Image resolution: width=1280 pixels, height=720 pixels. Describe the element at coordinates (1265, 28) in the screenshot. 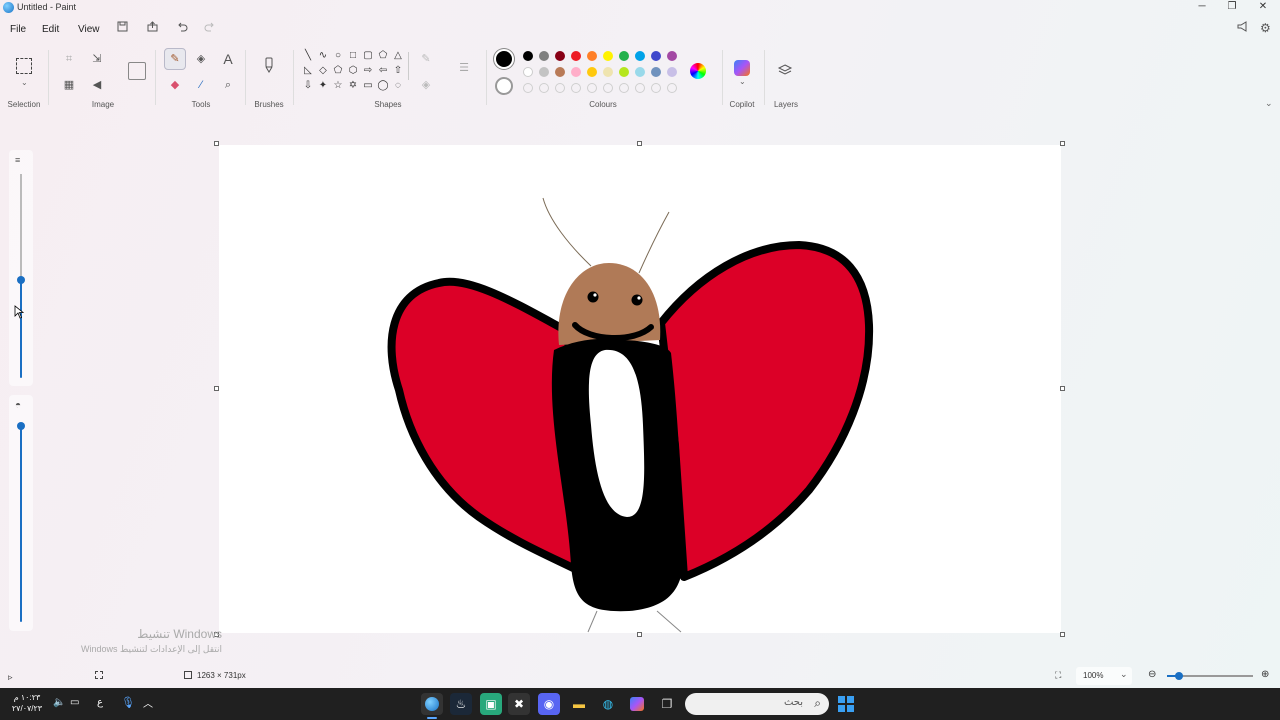

I see `settings-icon: ⚙` at that location.